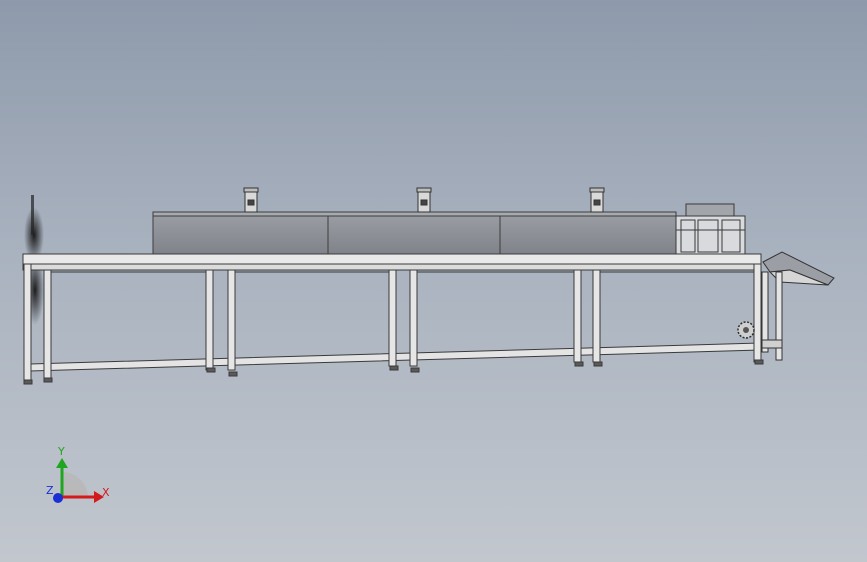 The width and height of the screenshot is (867, 562). Describe the element at coordinates (710, 229) in the screenshot. I see `exit-cabinet` at that location.